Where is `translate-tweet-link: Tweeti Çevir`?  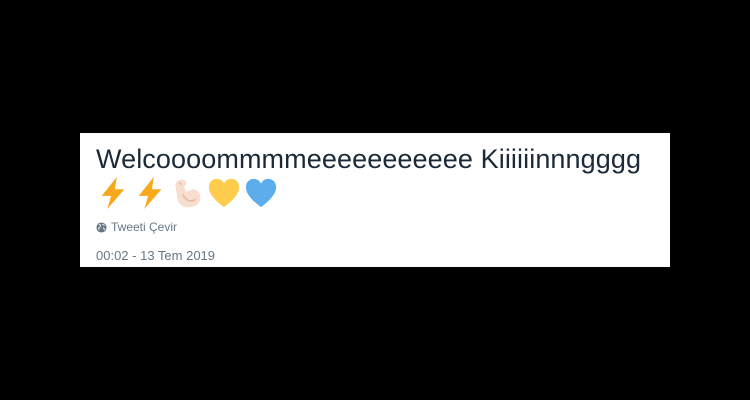
translate-tweet-link: Tweeti Çevir is located at coordinates (383, 227).